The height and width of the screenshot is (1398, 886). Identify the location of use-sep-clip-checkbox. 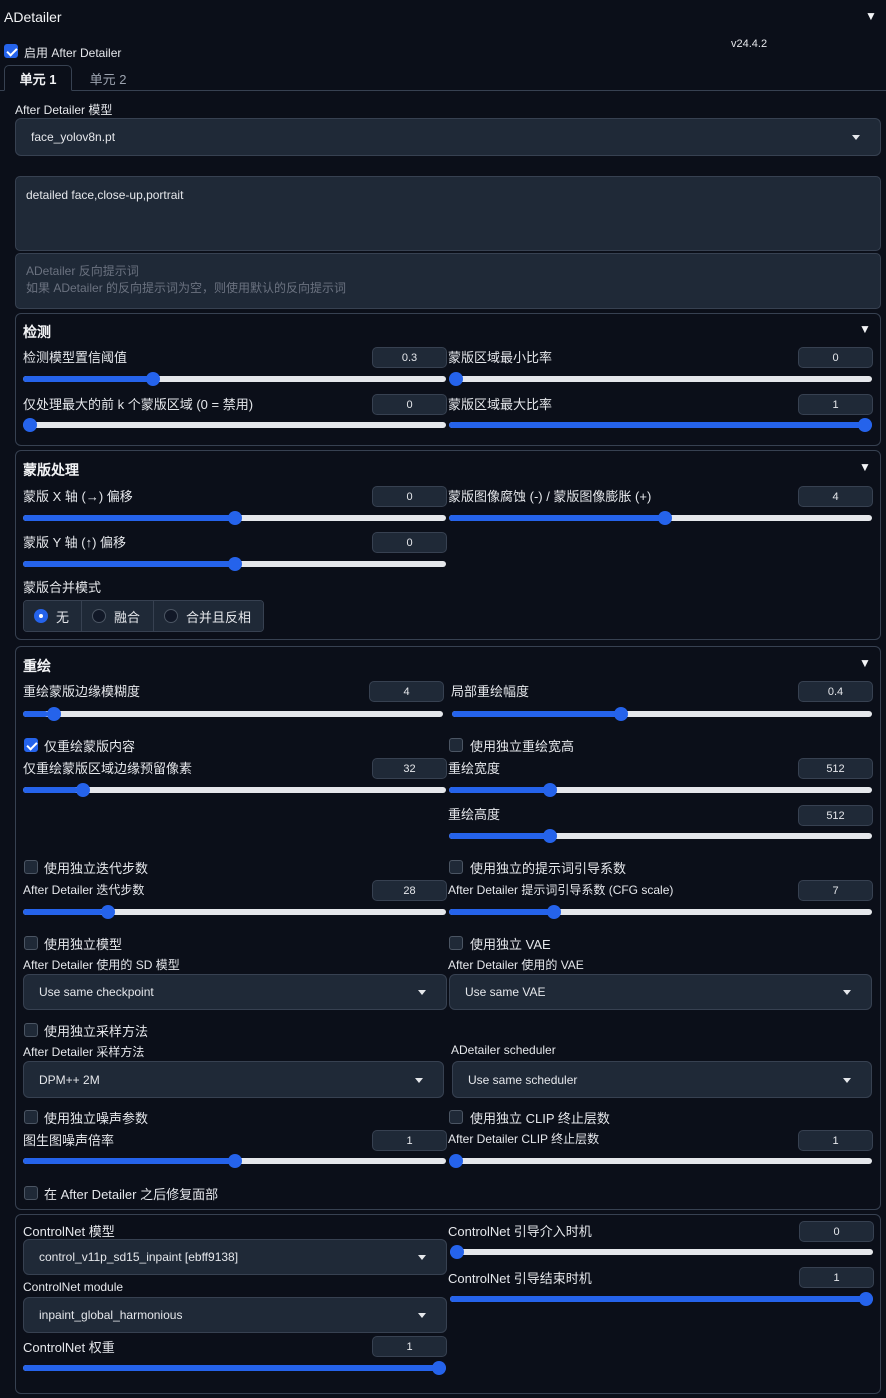
(456, 1117).